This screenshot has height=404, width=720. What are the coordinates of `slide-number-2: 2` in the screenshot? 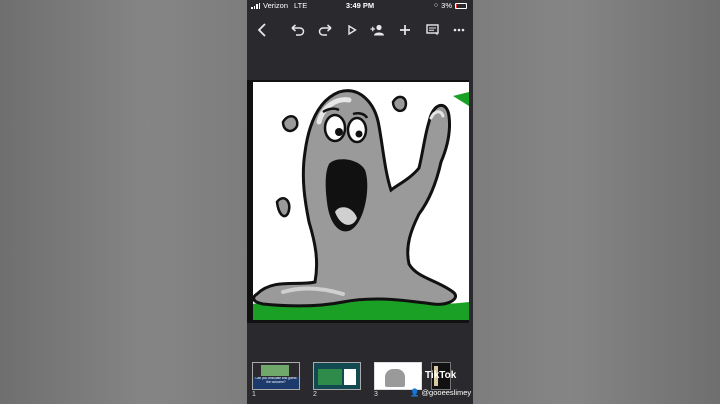 It's located at (315, 394).